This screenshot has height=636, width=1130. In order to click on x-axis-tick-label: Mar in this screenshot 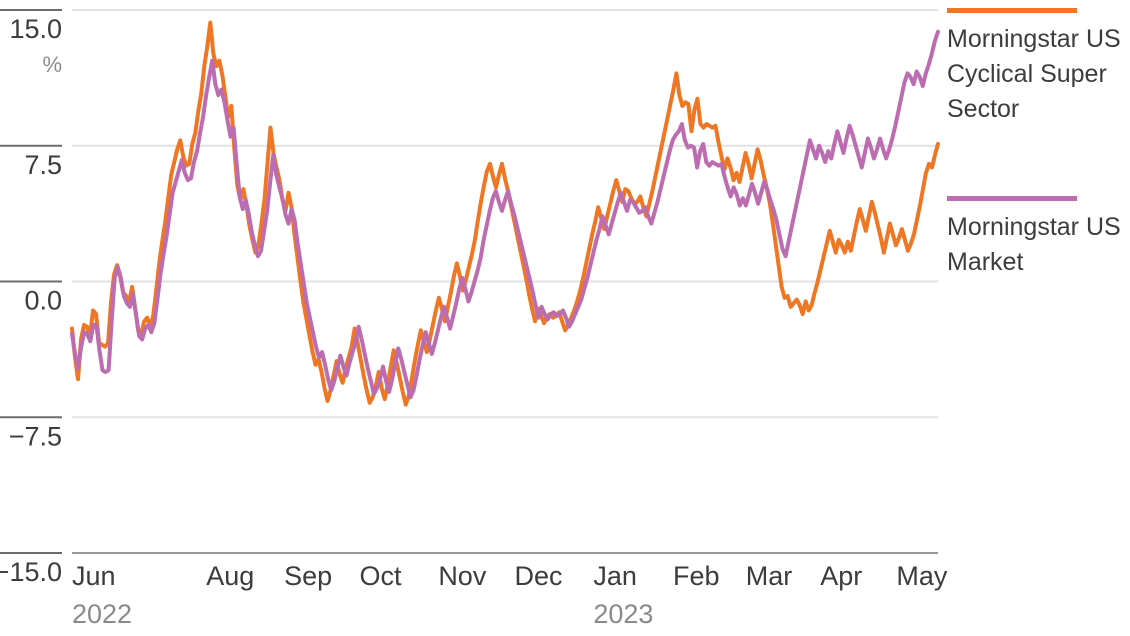, I will do `click(769, 576)`.